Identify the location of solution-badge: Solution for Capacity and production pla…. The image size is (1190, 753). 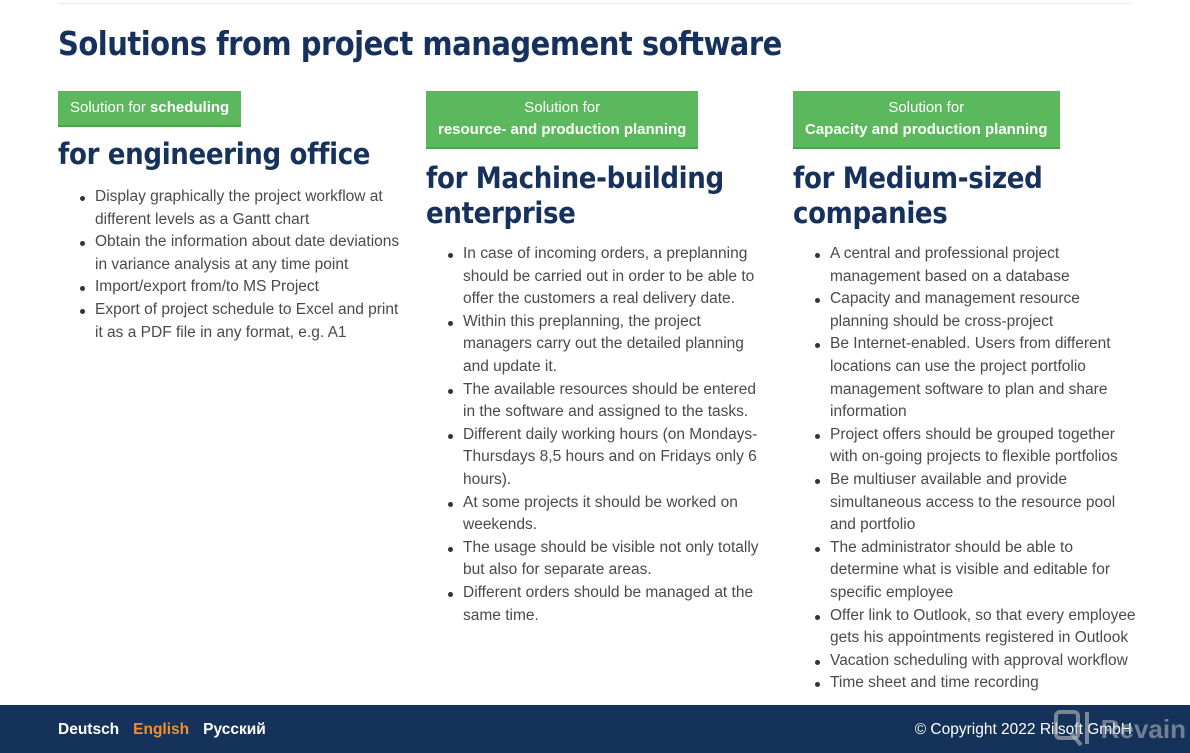
(926, 120).